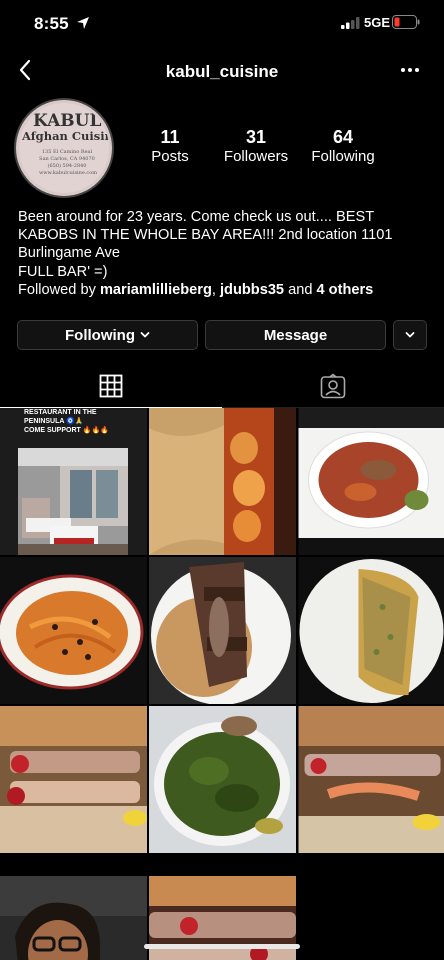  What do you see at coordinates (83, 23) in the screenshot?
I see `location-arrow-icon` at bounding box center [83, 23].